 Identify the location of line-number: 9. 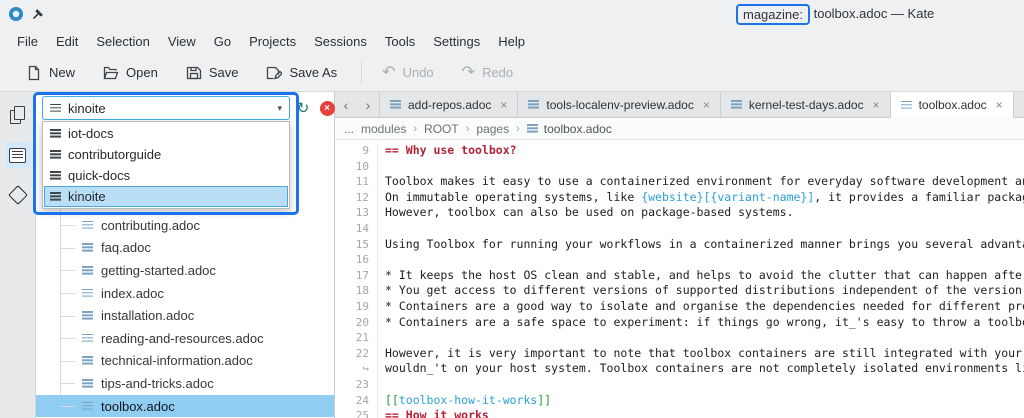
(356, 151).